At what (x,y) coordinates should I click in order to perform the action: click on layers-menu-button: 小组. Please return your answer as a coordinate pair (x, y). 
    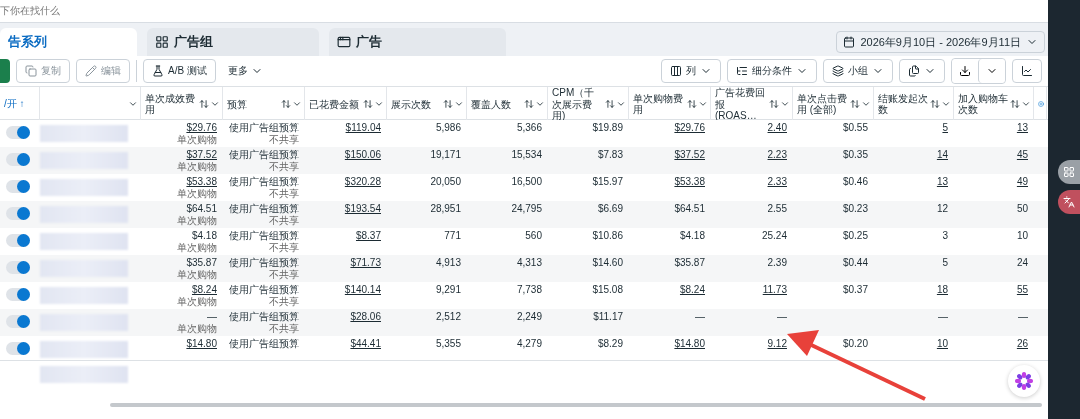
    Looking at the image, I should click on (858, 71).